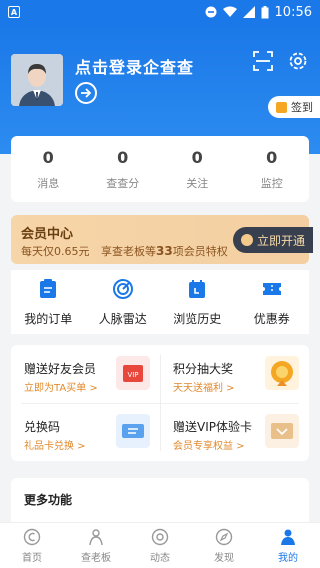 This screenshot has height=568, width=320. I want to click on history-icon, so click(197, 288).